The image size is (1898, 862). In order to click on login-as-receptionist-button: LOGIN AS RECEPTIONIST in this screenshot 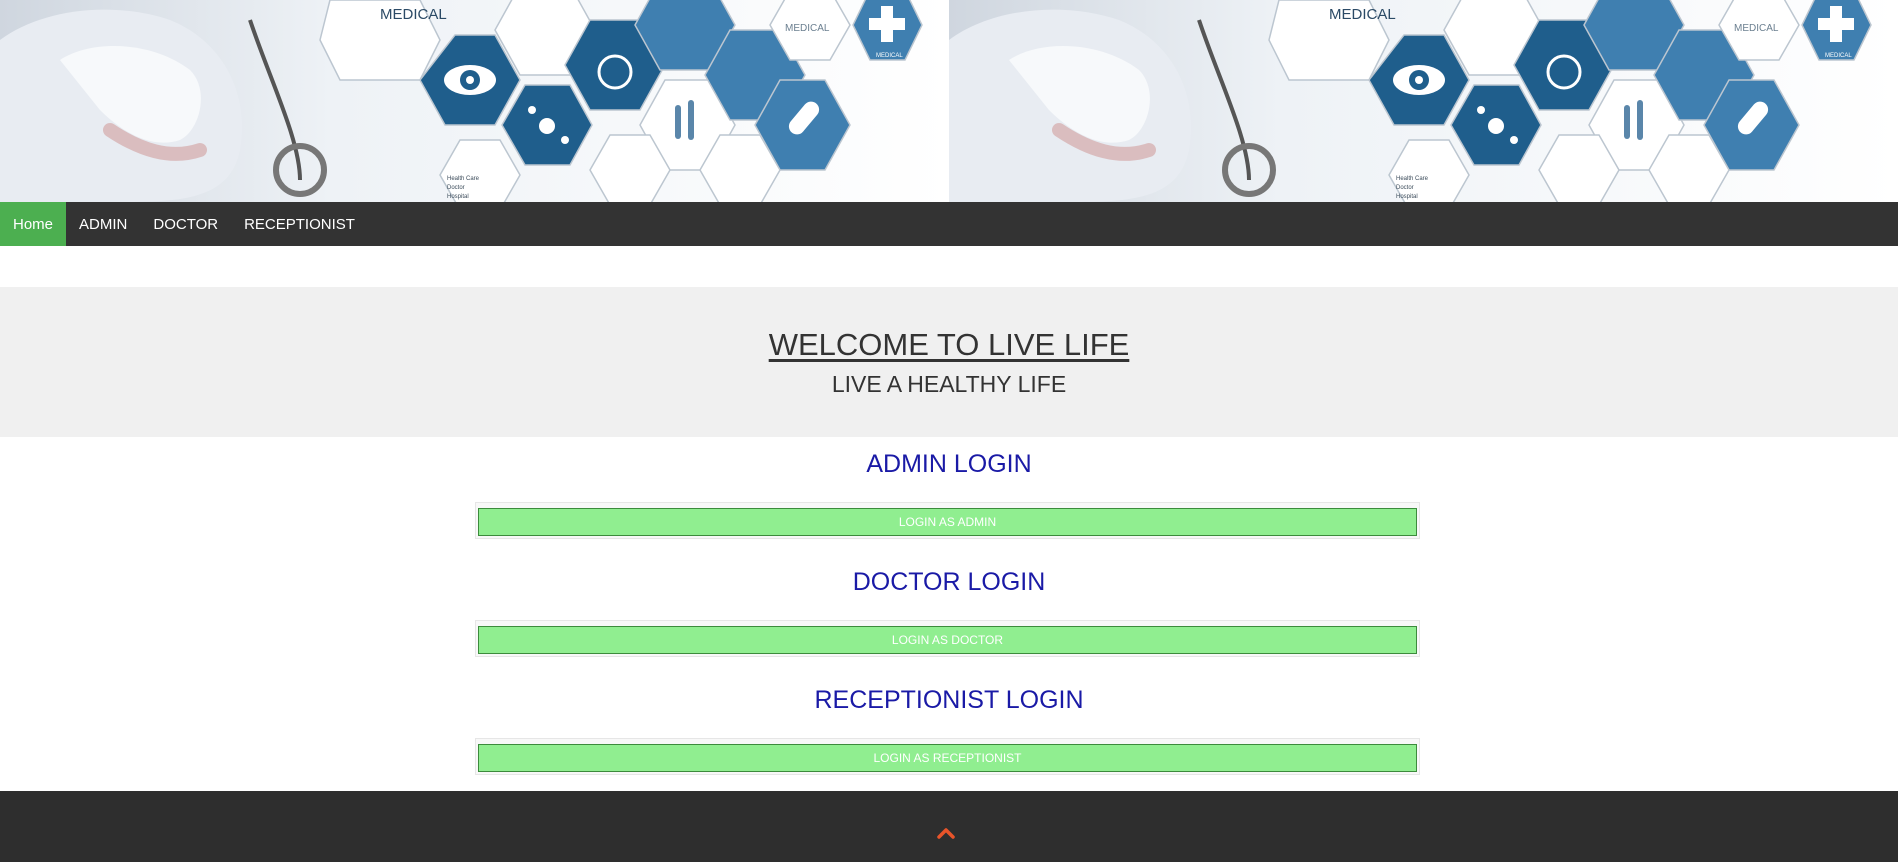, I will do `click(947, 758)`.